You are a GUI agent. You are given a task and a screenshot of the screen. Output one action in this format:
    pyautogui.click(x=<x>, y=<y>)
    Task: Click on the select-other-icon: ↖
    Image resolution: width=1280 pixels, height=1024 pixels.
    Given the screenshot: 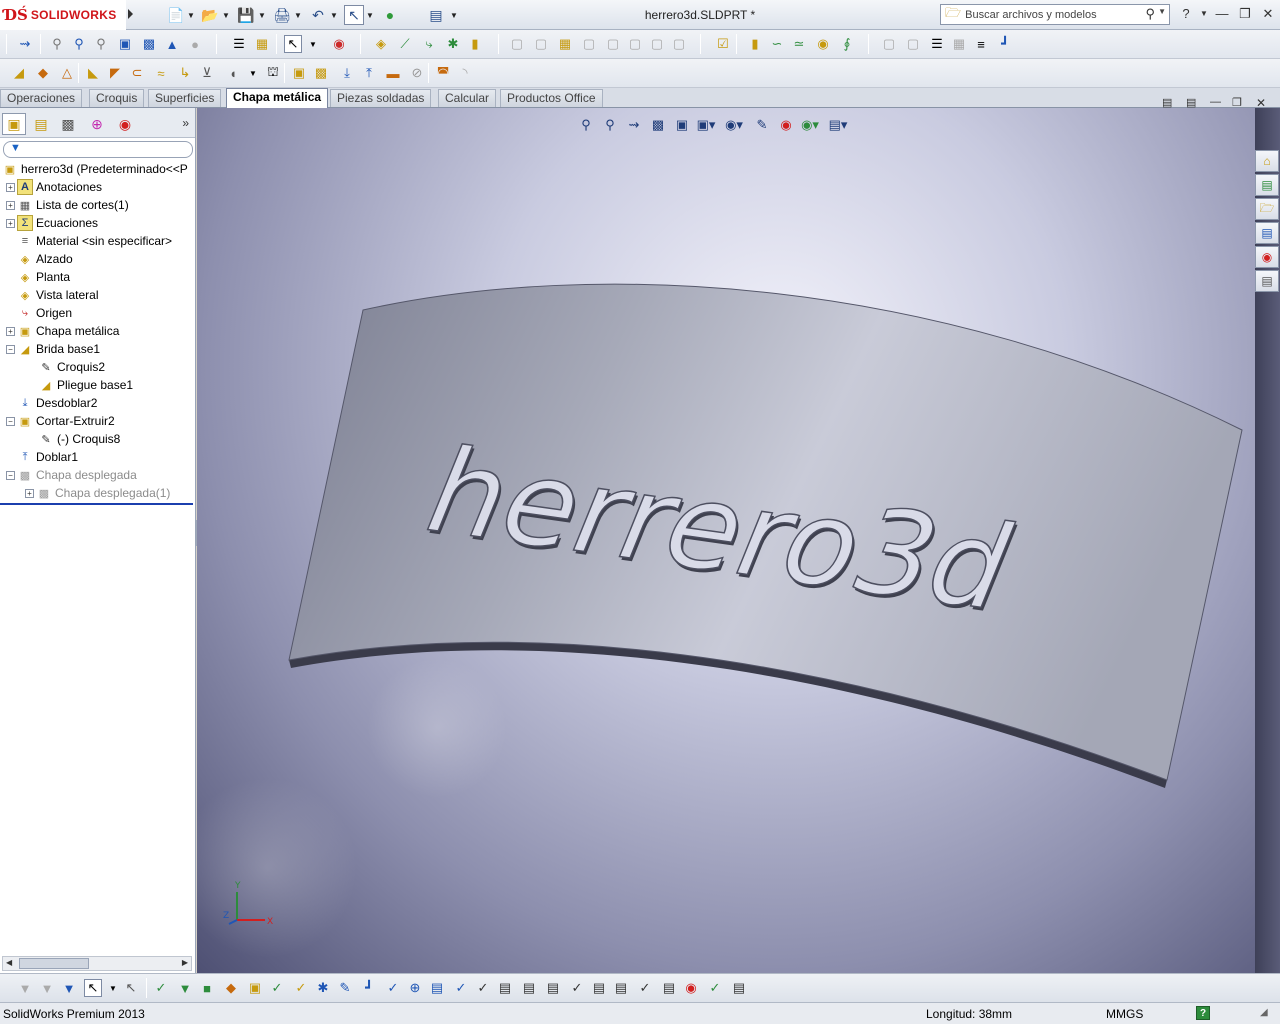 What is the action you would take?
    pyautogui.click(x=131, y=988)
    